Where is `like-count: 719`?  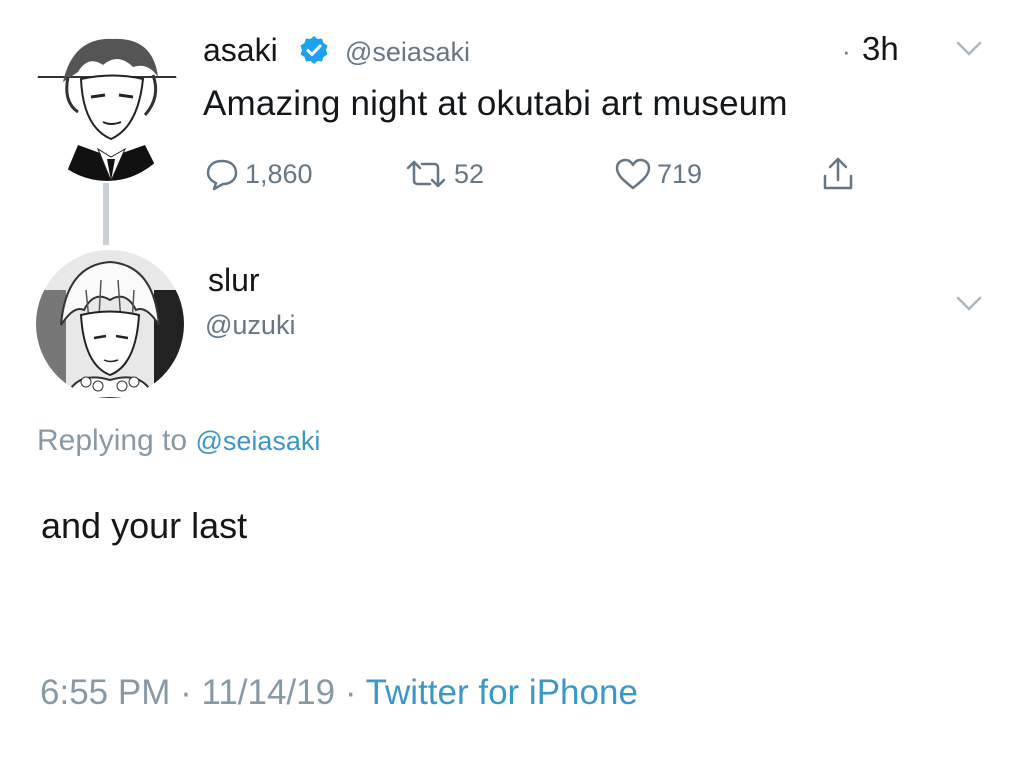 like-count: 719 is located at coordinates (680, 173).